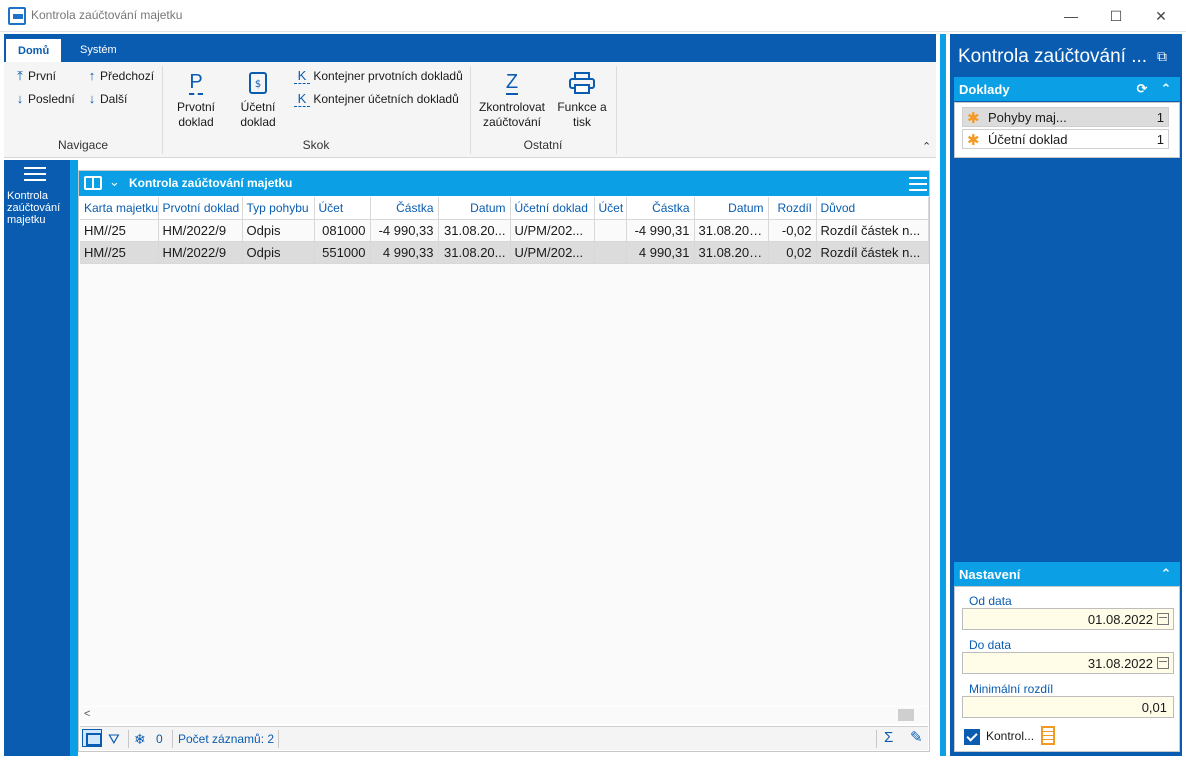 The height and width of the screenshot is (761, 1186). What do you see at coordinates (34, 50) in the screenshot?
I see `tab-domu: Domů` at bounding box center [34, 50].